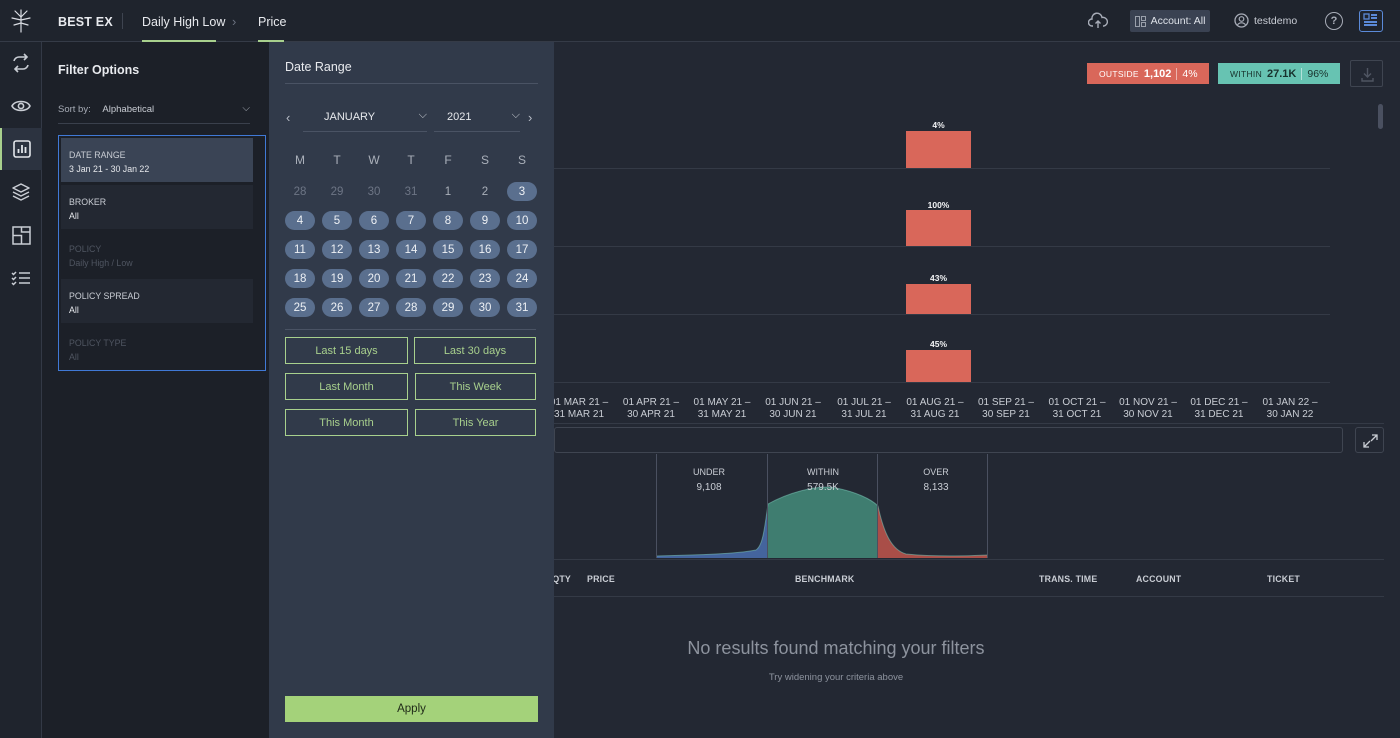  Describe the element at coordinates (485, 191) in the screenshot. I see `calendar-day: 2` at that location.